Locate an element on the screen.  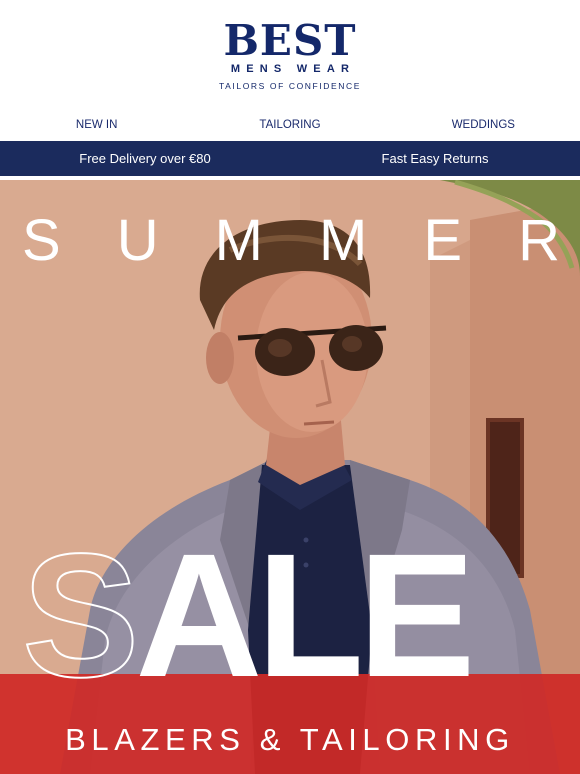
headline-letter: U is located at coordinates (137, 240).